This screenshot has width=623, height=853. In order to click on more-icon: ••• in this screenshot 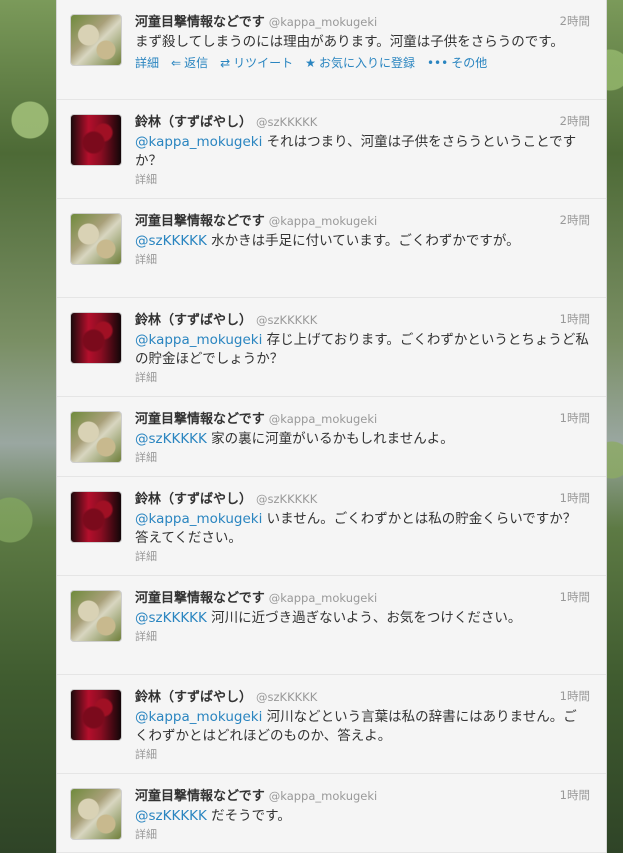, I will do `click(437, 63)`.